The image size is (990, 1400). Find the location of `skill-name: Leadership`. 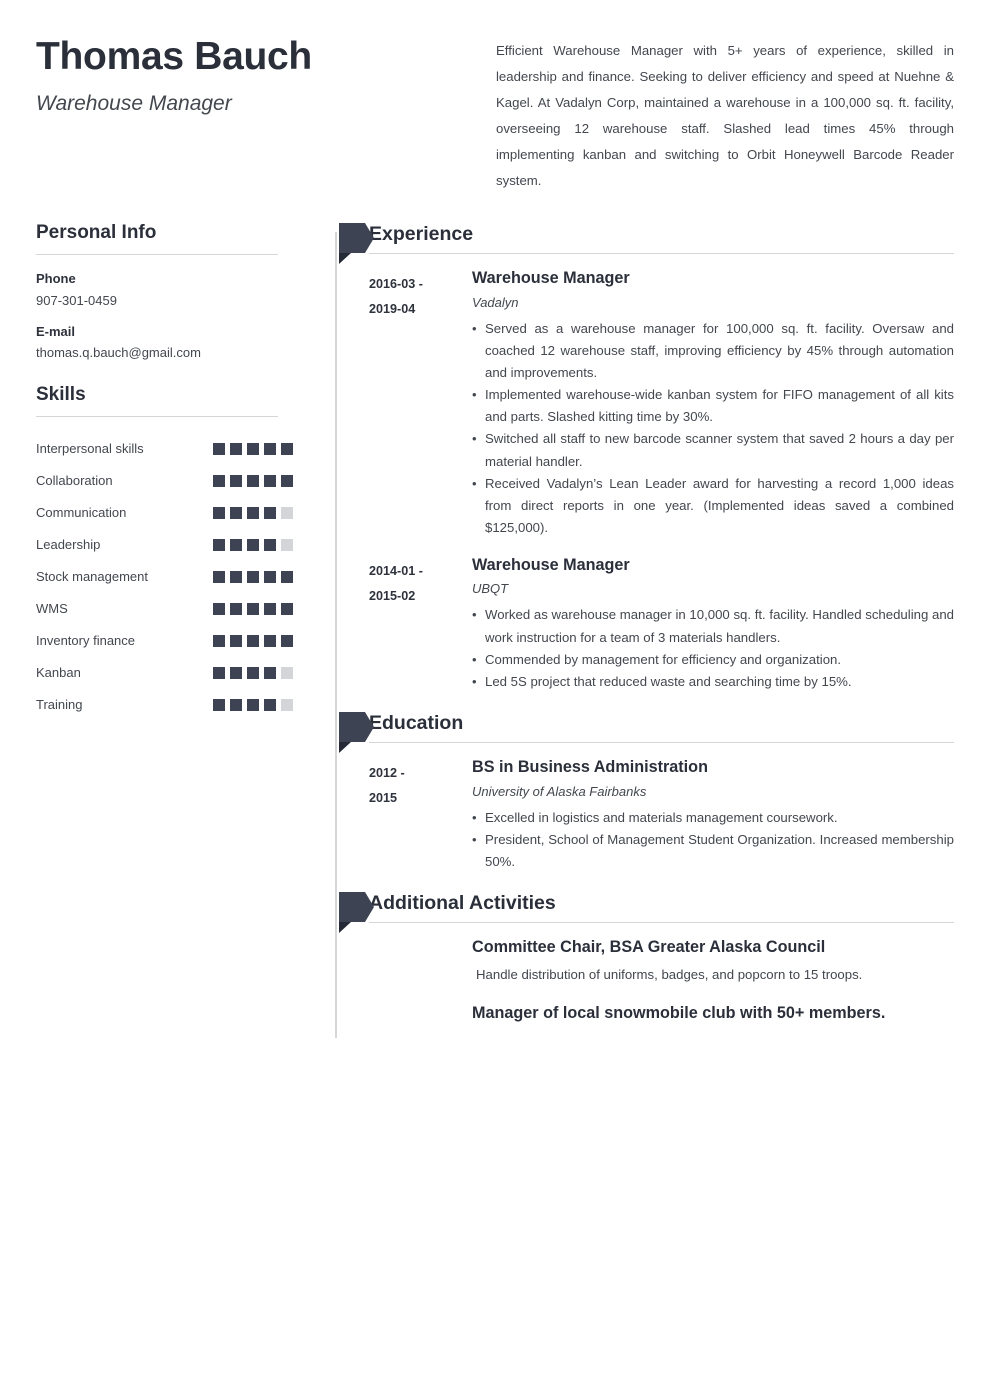

skill-name: Leadership is located at coordinates (68, 545).